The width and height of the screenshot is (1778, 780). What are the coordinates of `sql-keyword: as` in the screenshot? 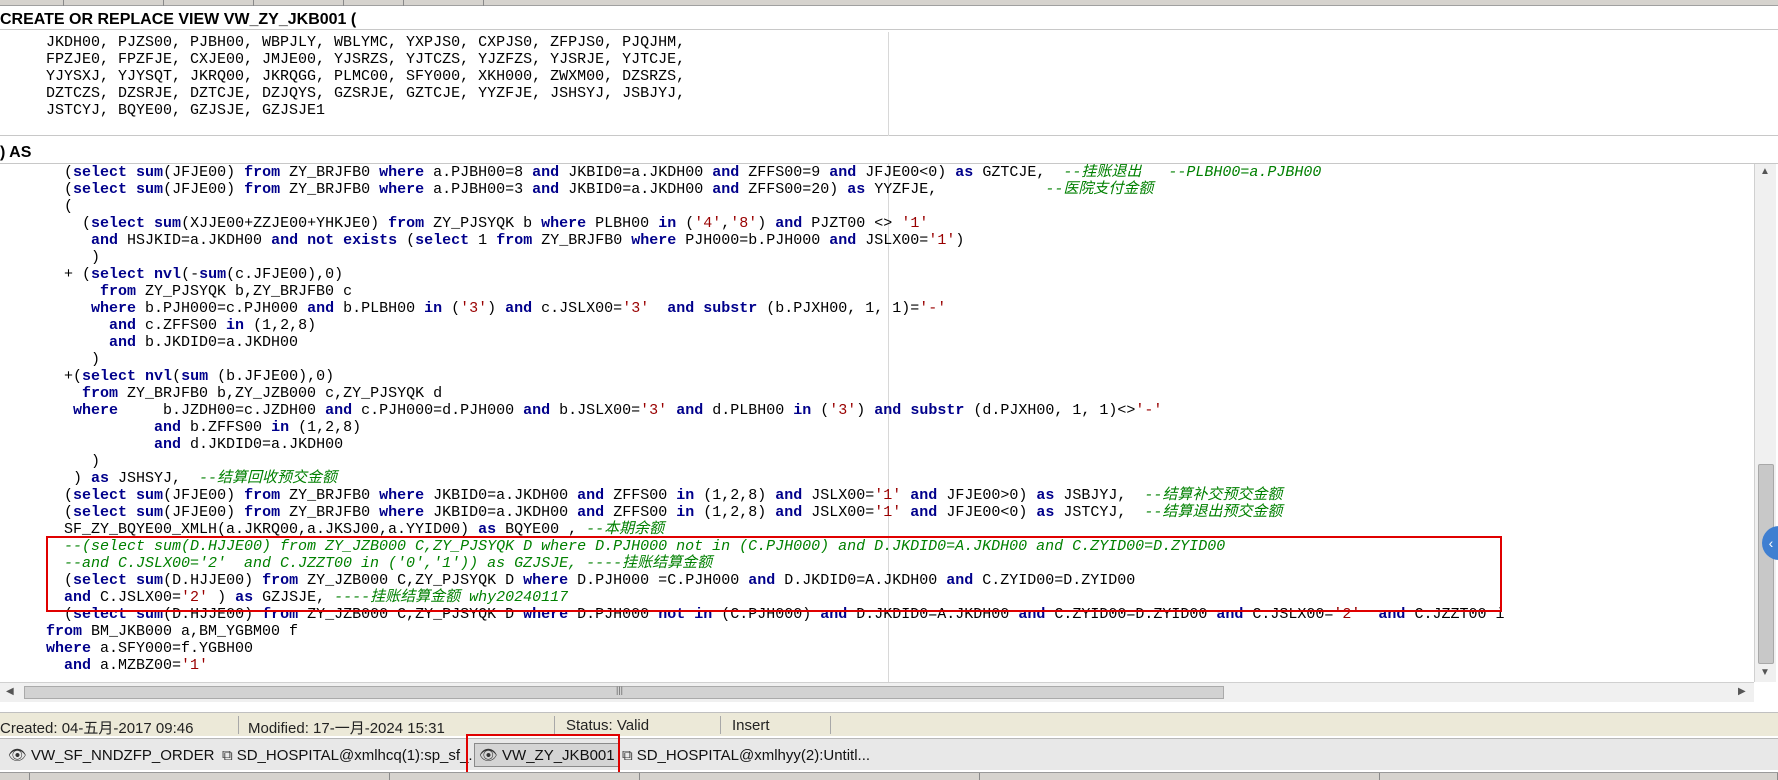 It's located at (964, 172).